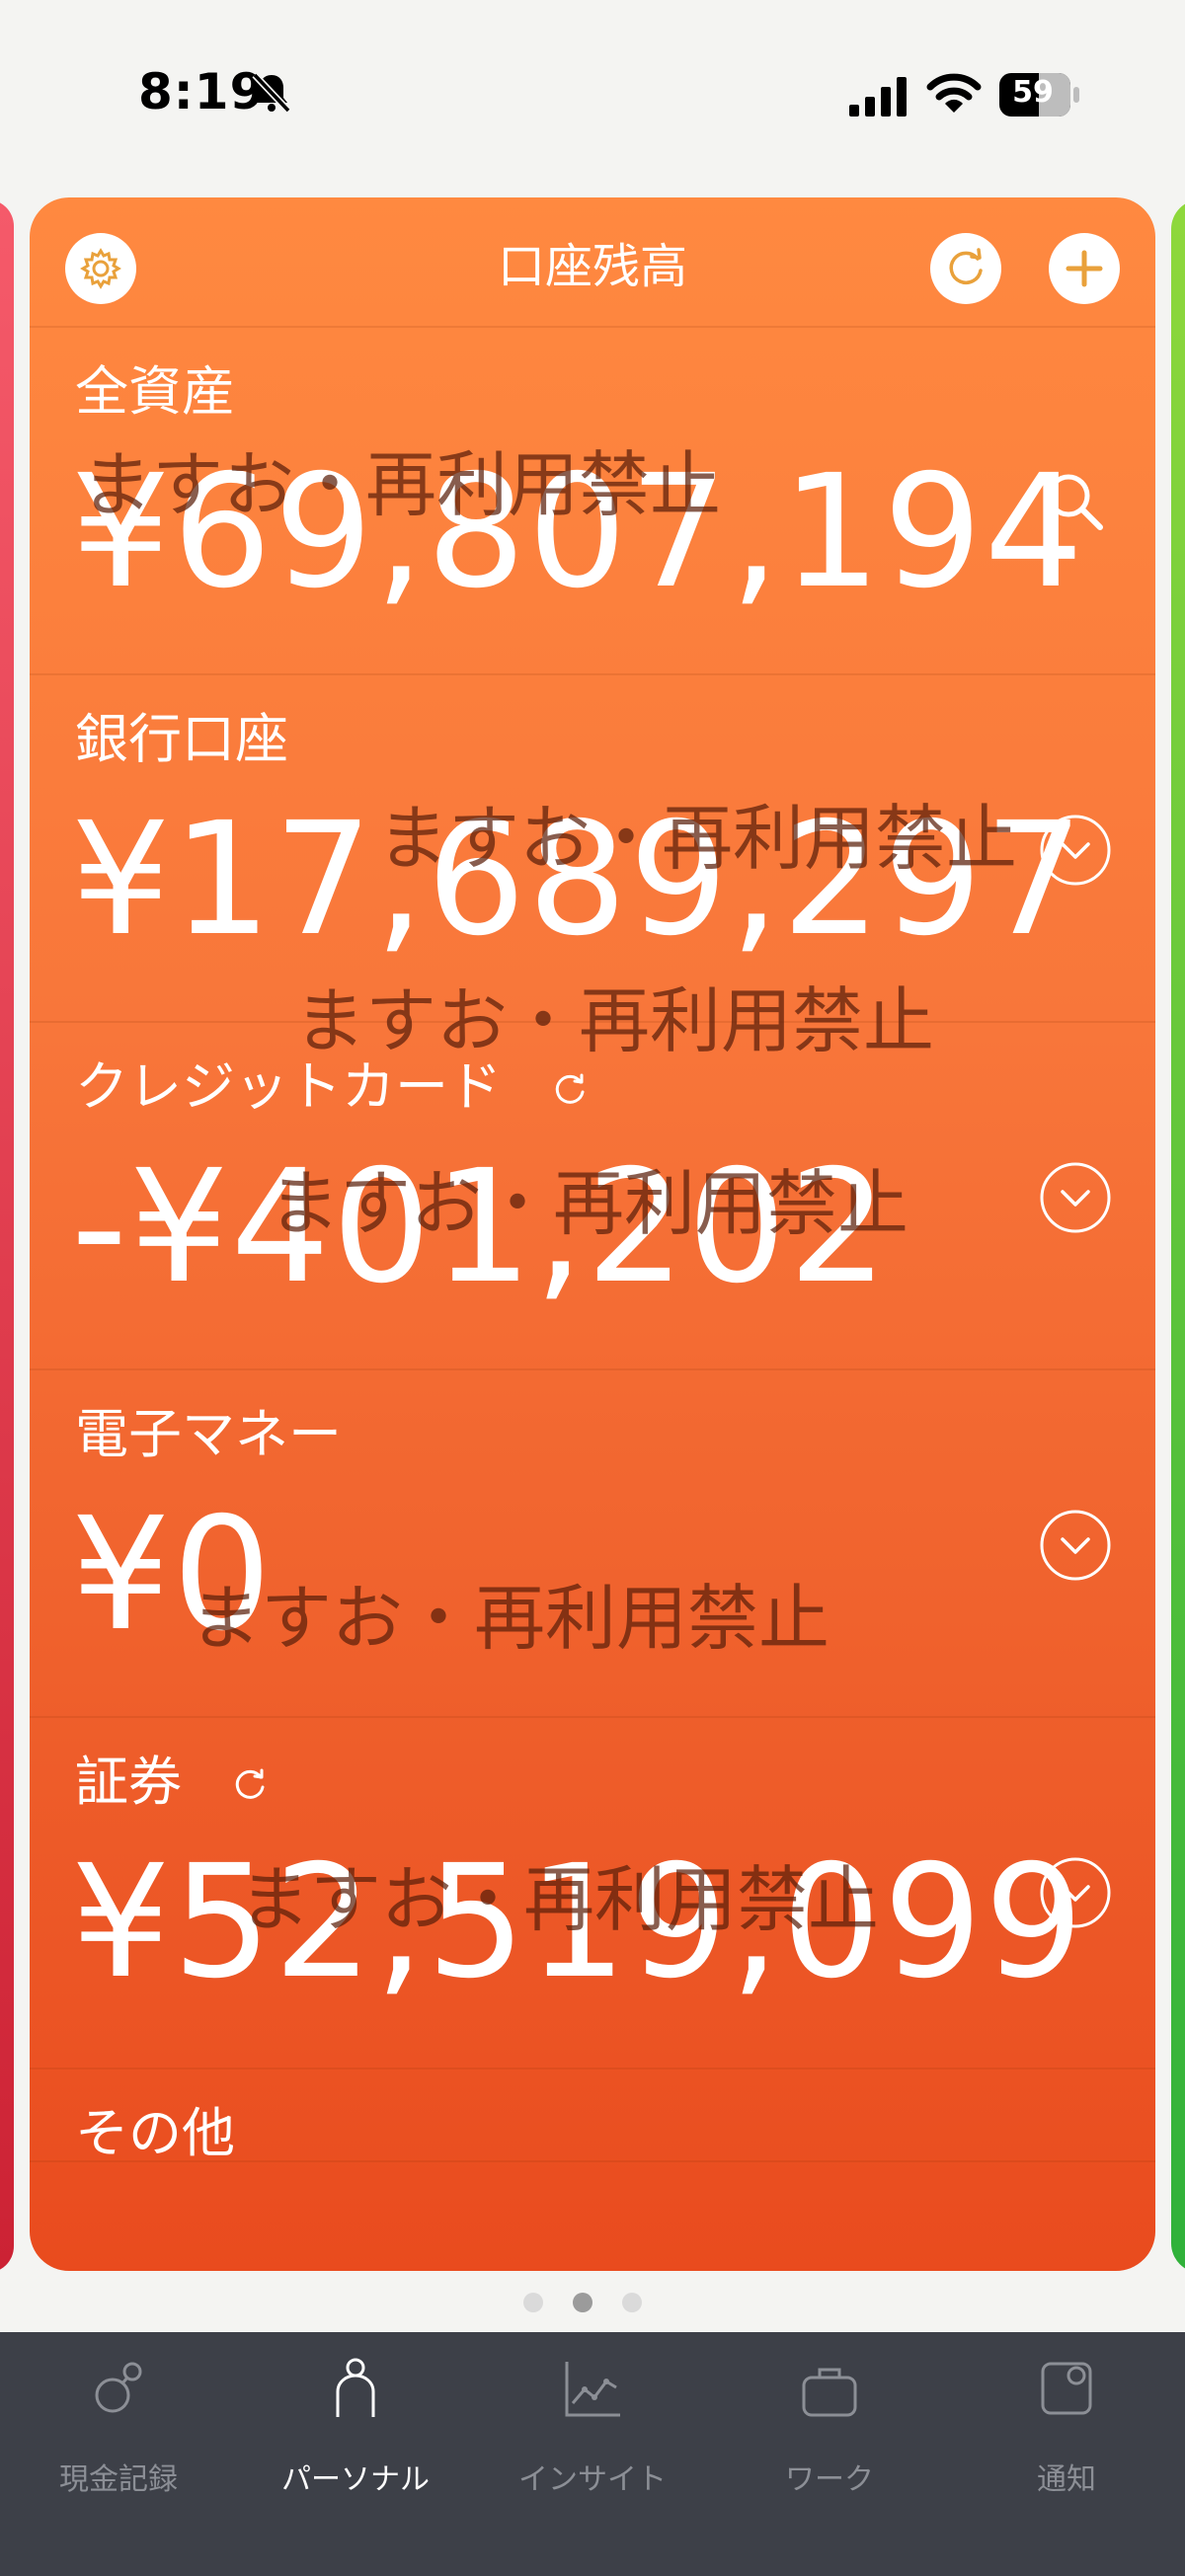  I want to click on wifi-icon, so click(954, 93).